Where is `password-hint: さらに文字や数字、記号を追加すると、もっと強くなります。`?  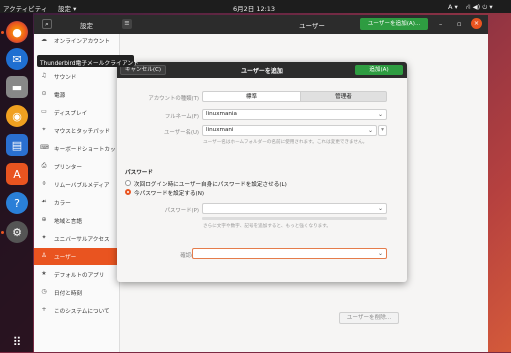
password-hint: さらに文字や数字、記号を追加すると、もっと強くなります。 is located at coordinates (267, 226).